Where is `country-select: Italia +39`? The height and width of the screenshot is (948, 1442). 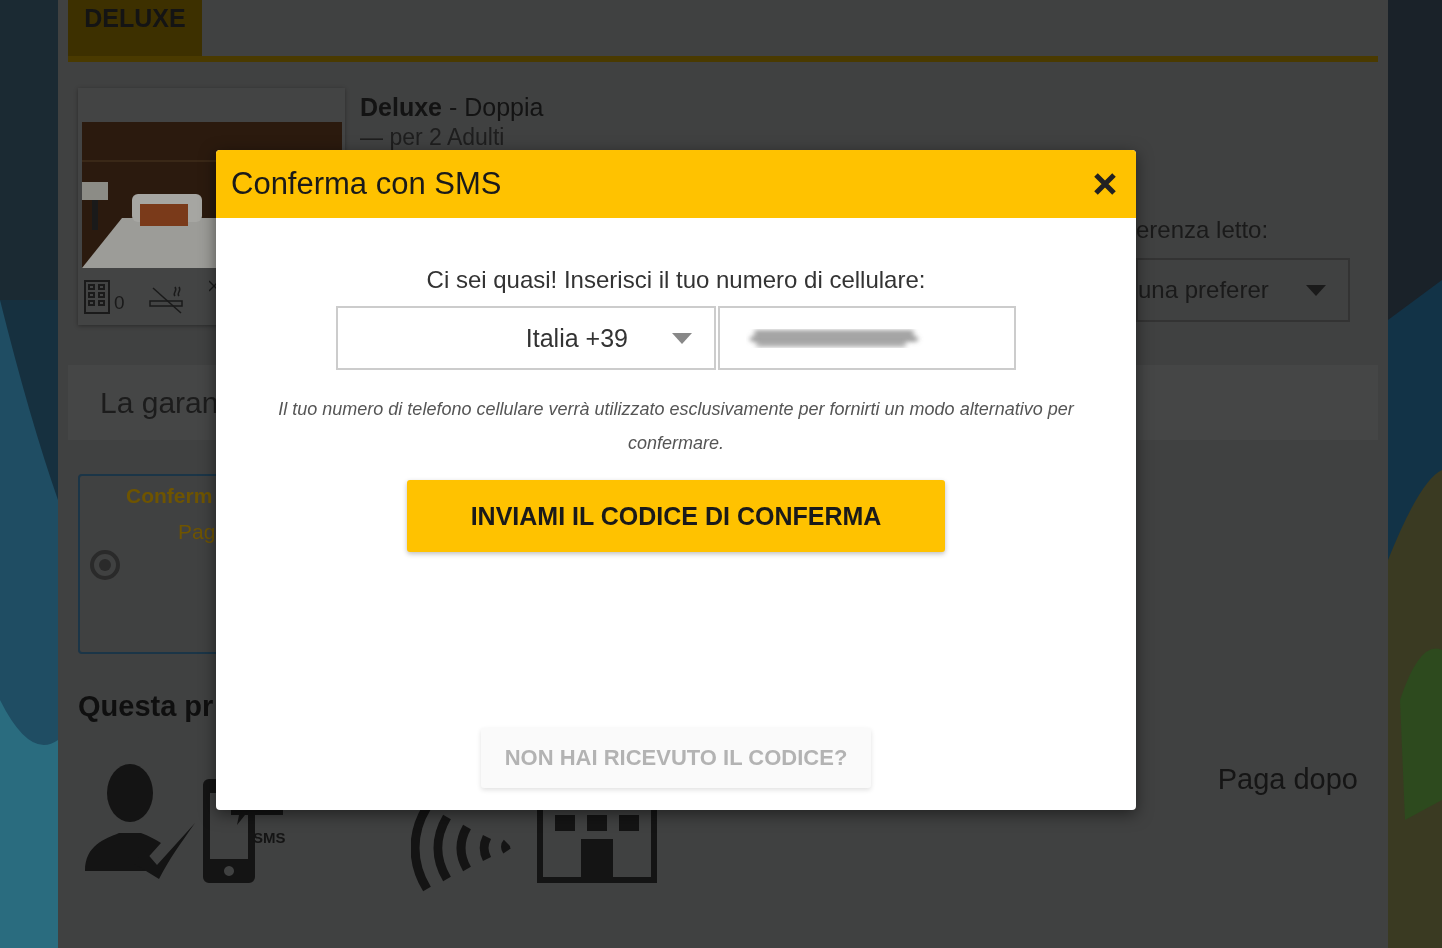 country-select: Italia +39 is located at coordinates (526, 338).